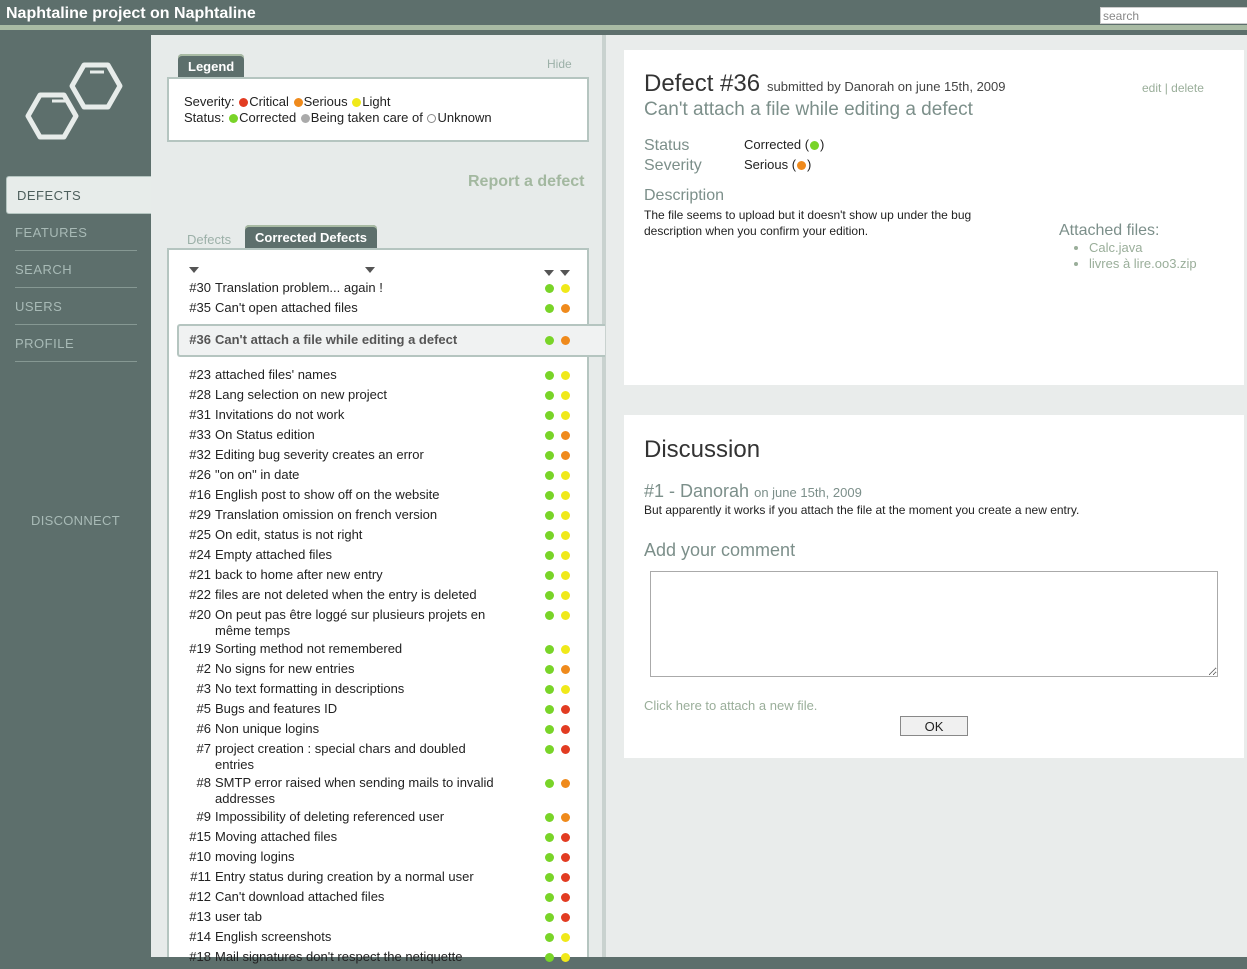  Describe the element at coordinates (934, 726) in the screenshot. I see `ok-button: OK` at that location.